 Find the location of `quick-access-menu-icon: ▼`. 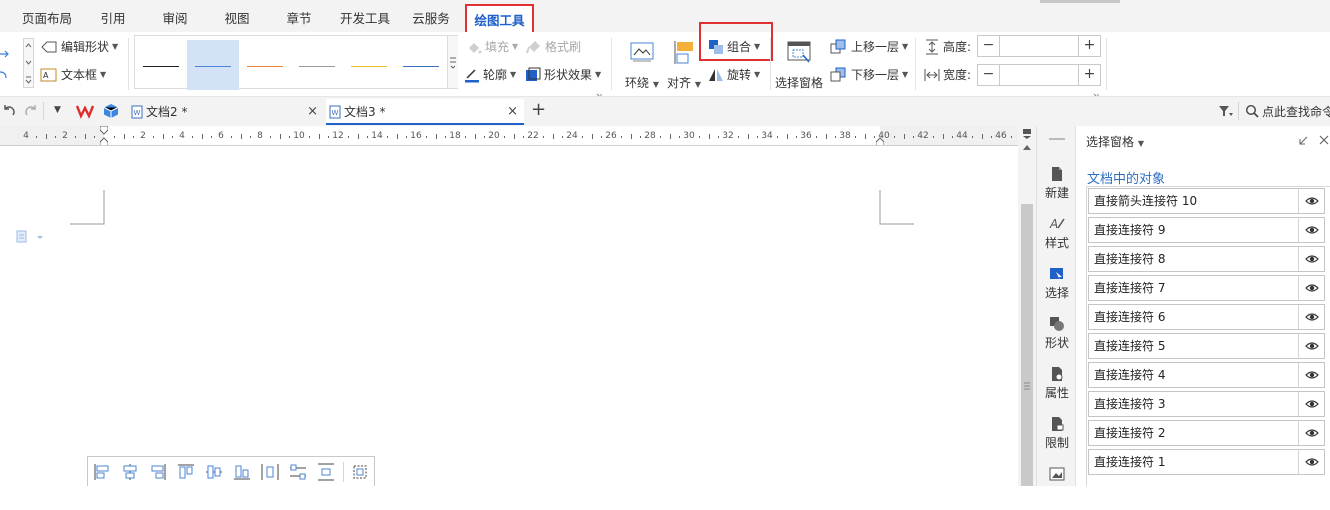

quick-access-menu-icon: ▼ is located at coordinates (57, 110).